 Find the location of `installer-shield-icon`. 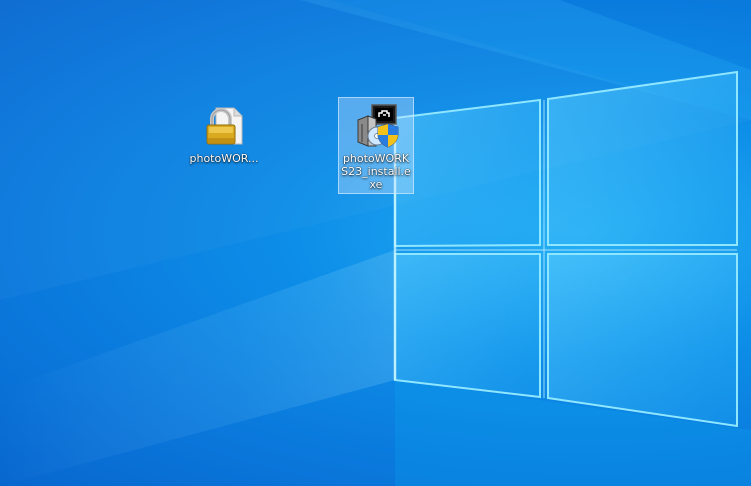

installer-shield-icon is located at coordinates (378, 126).